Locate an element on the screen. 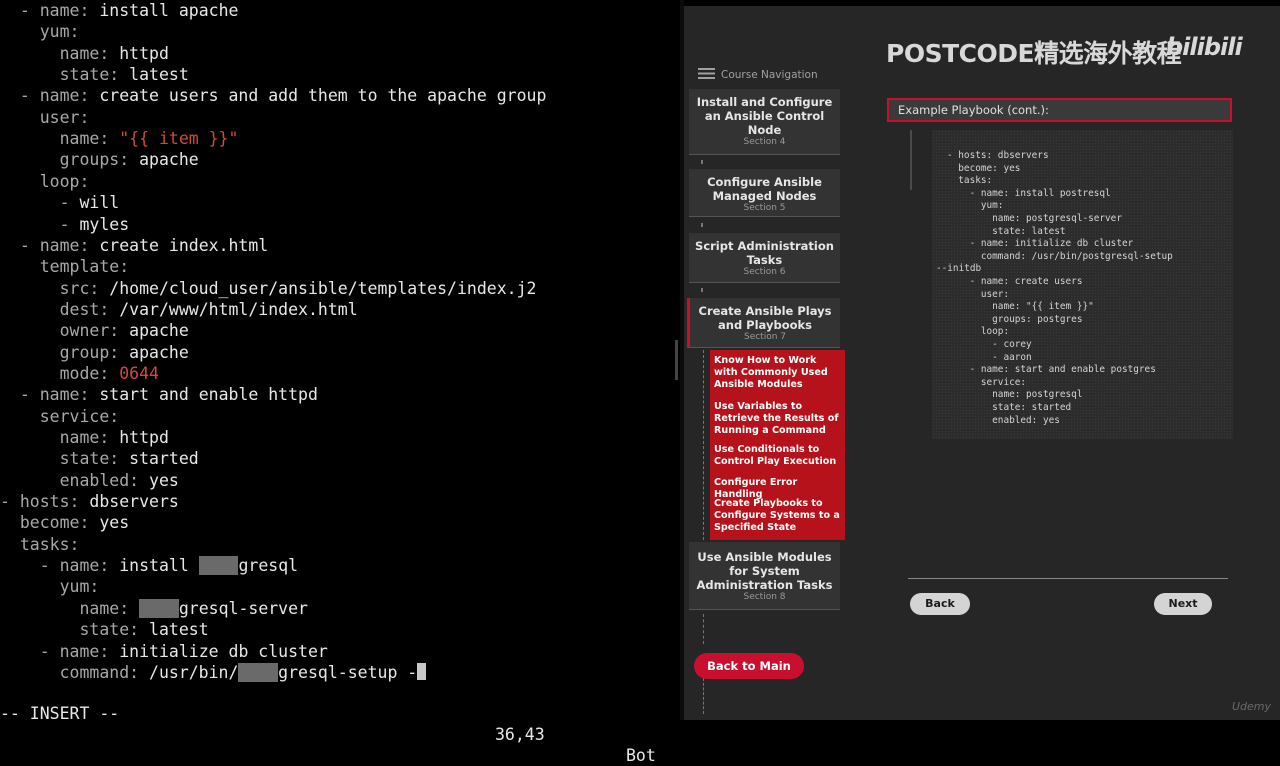 This screenshot has height=766, width=1280. vim-statusline: -- INSERT -- 36,43 Bot is located at coordinates (340, 723).